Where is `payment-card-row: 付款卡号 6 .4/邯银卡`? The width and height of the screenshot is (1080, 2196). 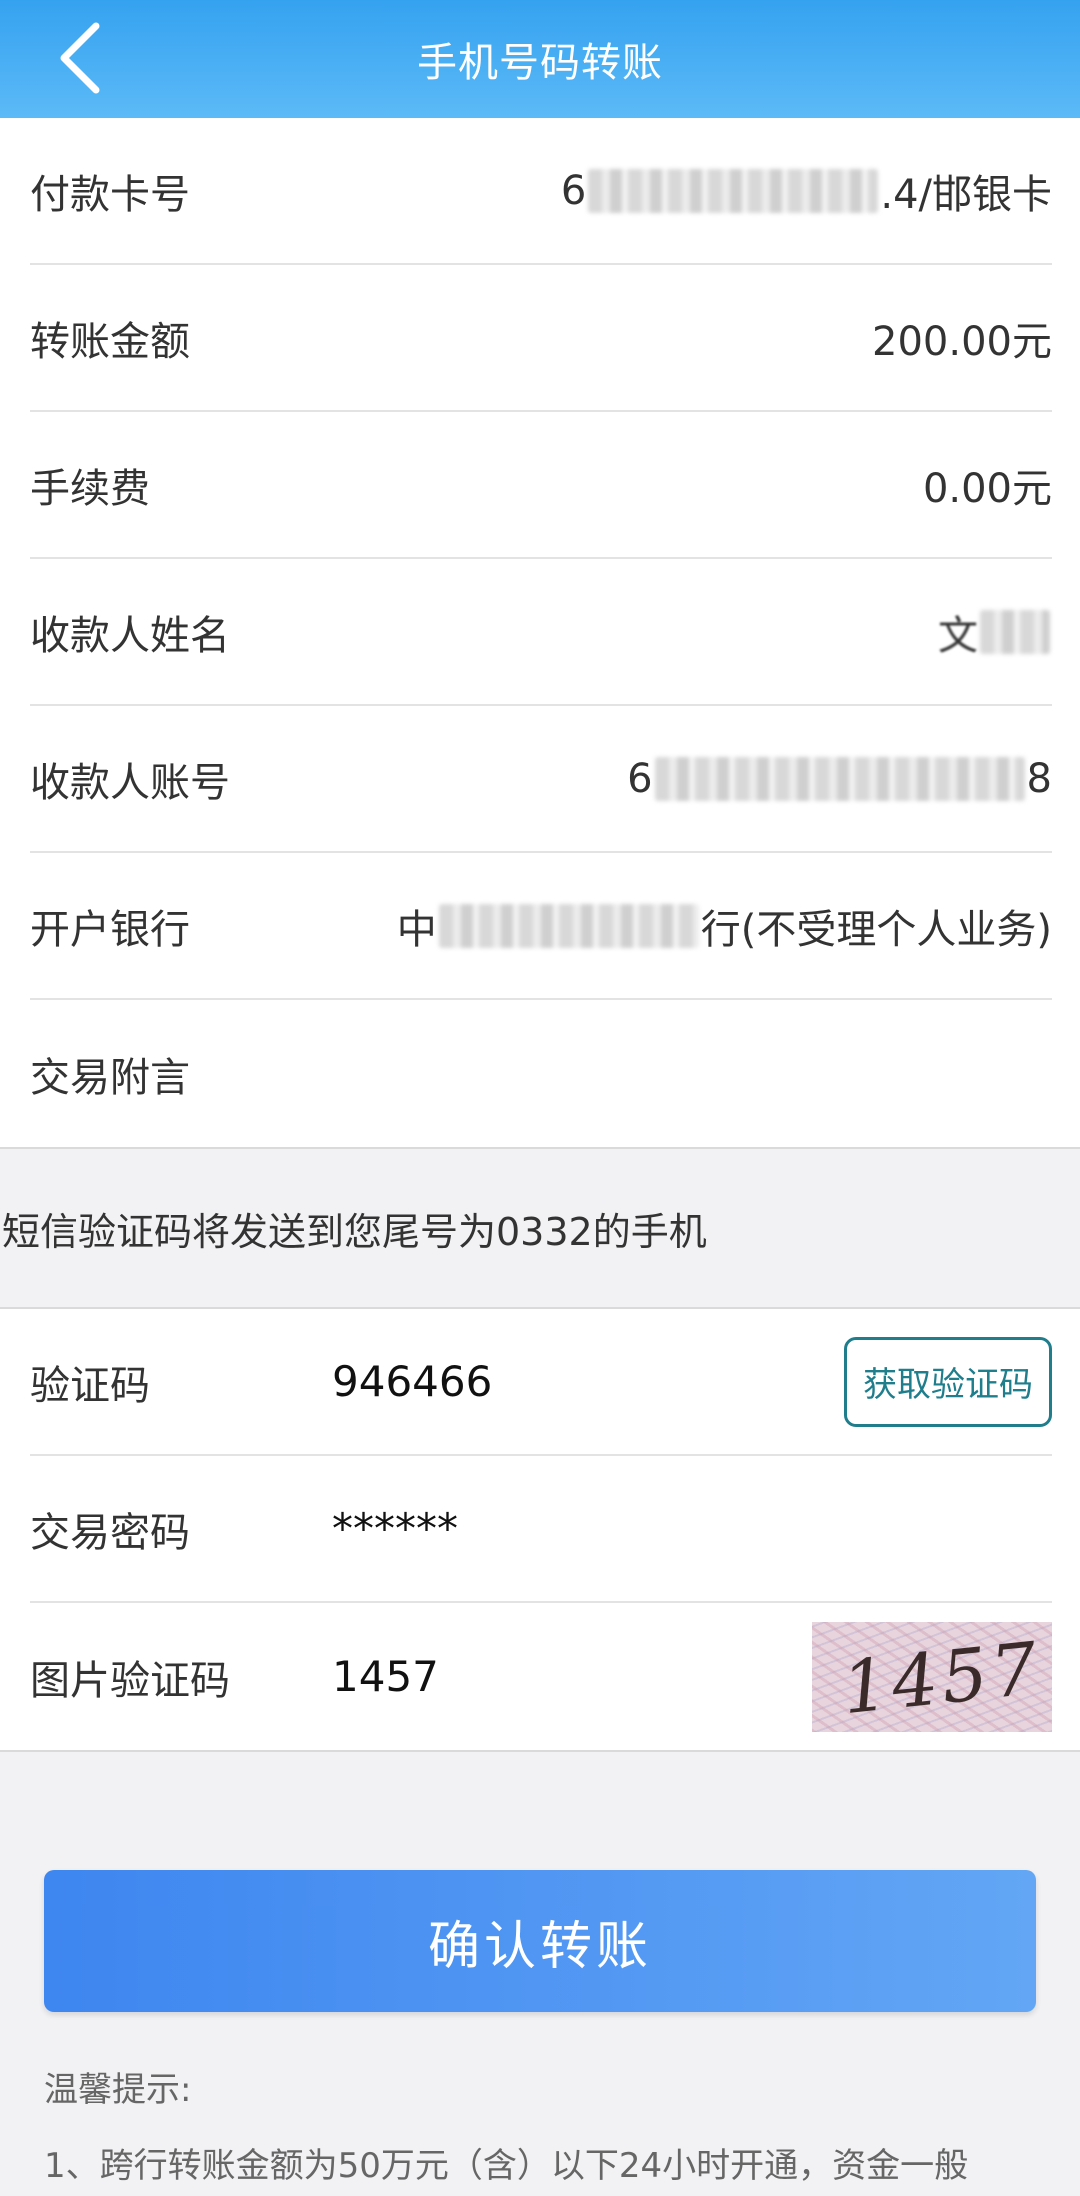
payment-card-row: 付款卡号 6 .4/邯银卡 is located at coordinates (541, 191).